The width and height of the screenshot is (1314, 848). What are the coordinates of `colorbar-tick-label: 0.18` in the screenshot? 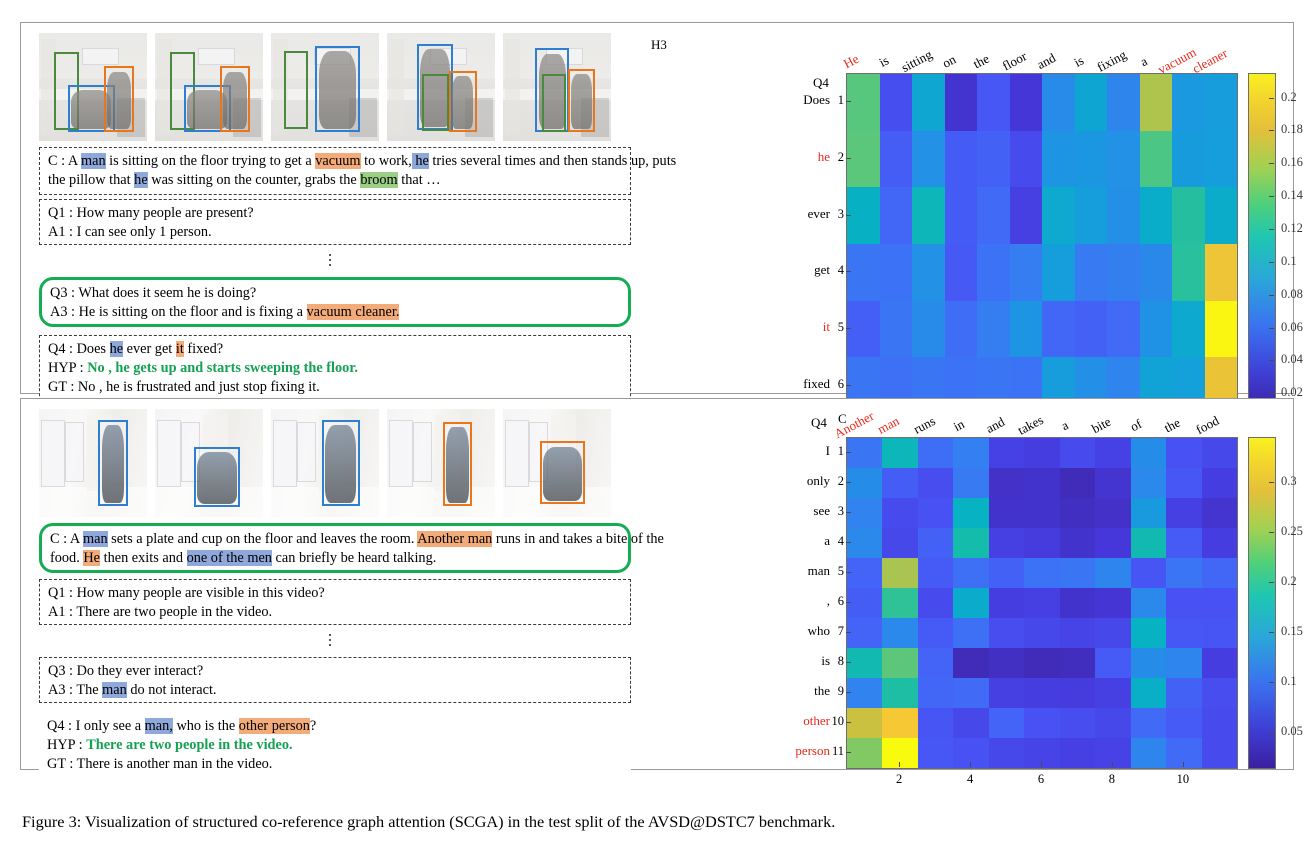 It's located at (1292, 129).